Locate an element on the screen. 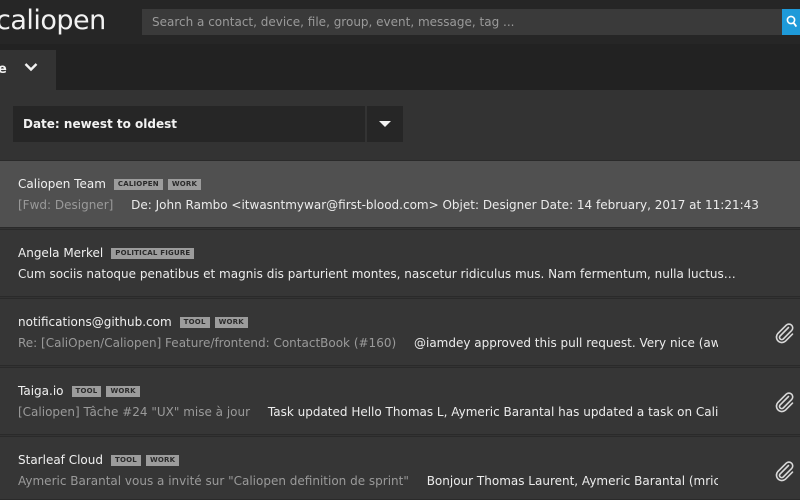 The height and width of the screenshot is (500, 800). tab-bar: e is located at coordinates (400, 67).